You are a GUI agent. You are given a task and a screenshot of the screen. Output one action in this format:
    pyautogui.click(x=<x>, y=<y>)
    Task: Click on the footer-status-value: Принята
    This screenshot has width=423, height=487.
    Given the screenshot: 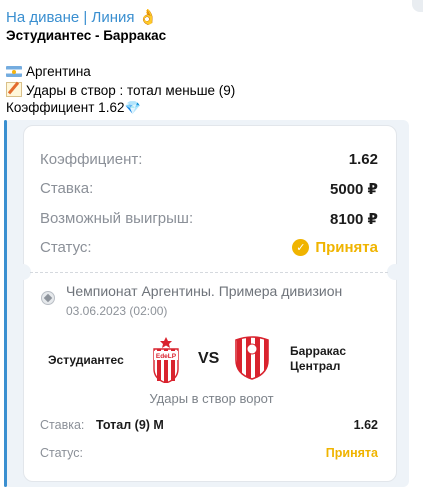 What is the action you would take?
    pyautogui.click(x=351, y=453)
    